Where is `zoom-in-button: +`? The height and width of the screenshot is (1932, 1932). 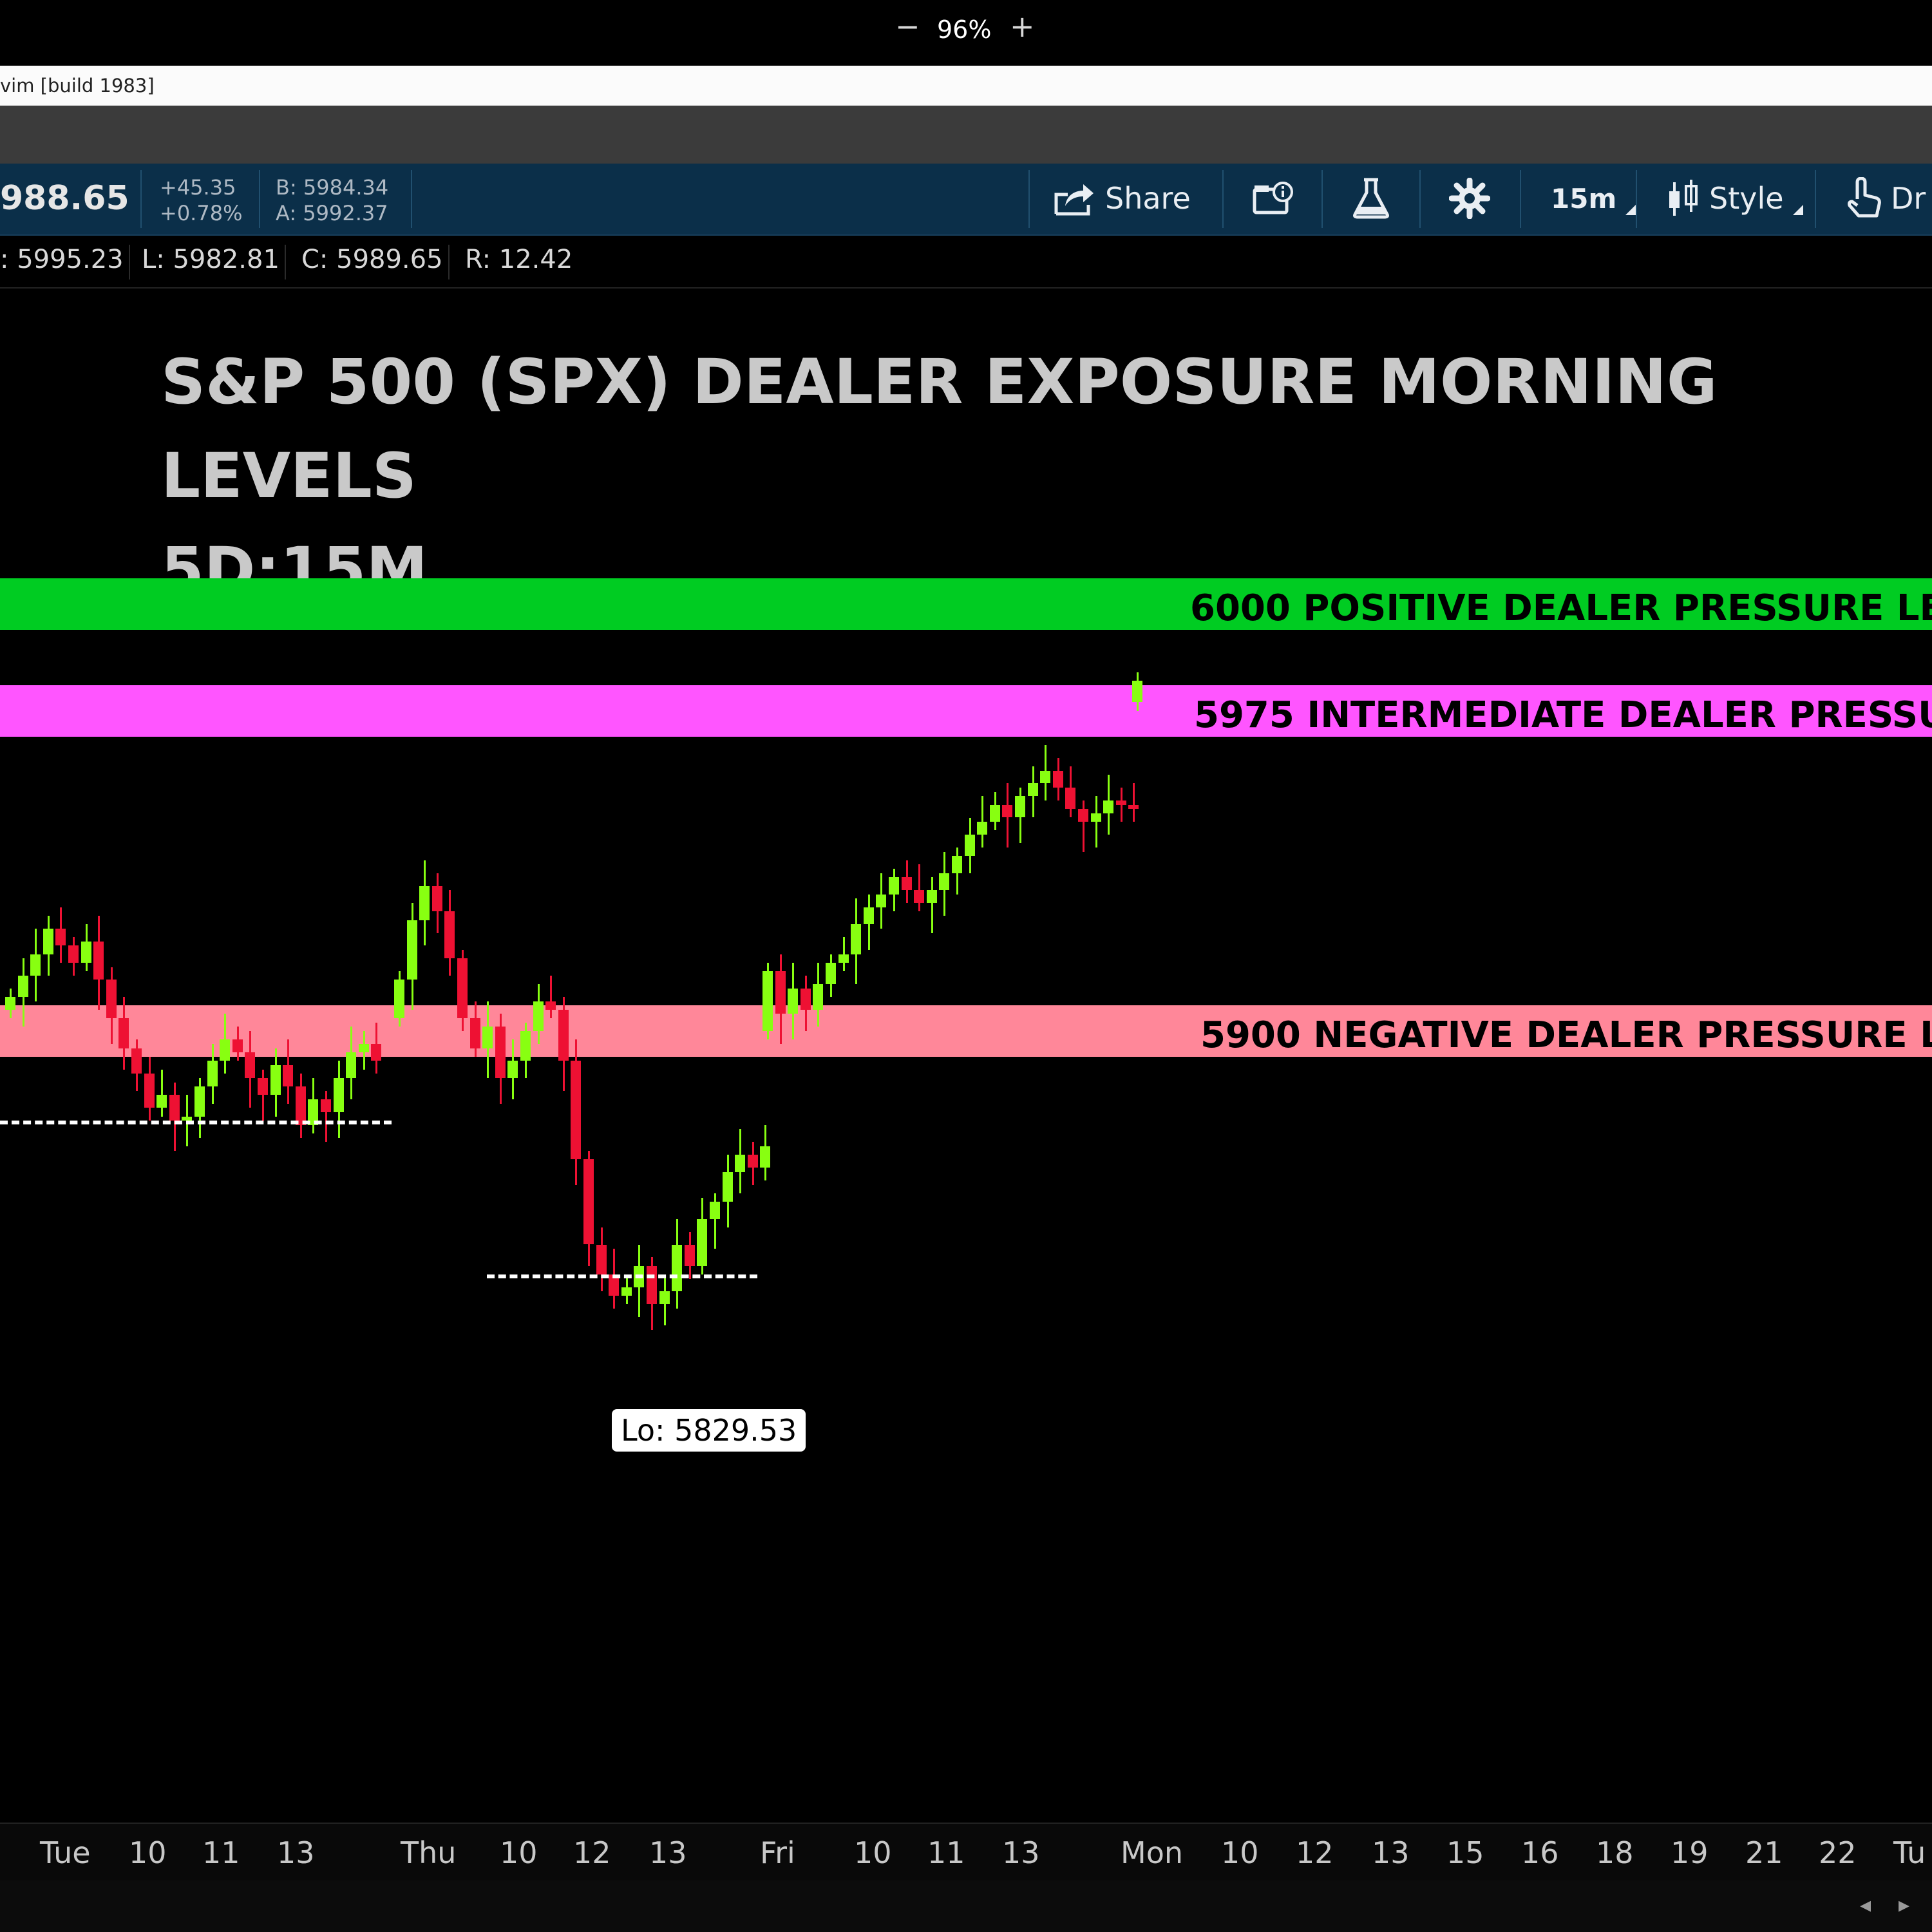
zoom-in-button: + is located at coordinates (1022, 26).